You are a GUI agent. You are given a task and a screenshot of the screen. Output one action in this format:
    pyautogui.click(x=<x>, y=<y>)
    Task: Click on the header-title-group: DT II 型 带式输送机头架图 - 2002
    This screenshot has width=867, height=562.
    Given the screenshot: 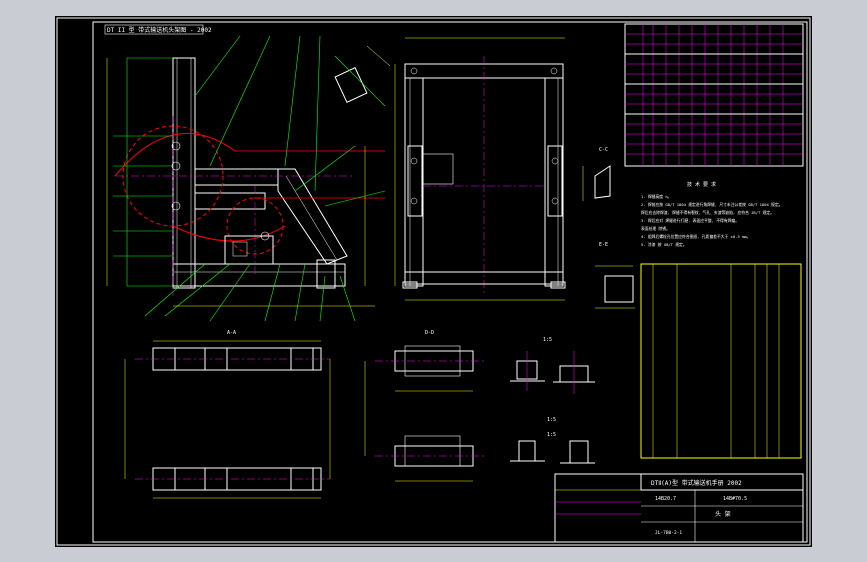 What is the action you would take?
    pyautogui.click(x=158, y=29)
    